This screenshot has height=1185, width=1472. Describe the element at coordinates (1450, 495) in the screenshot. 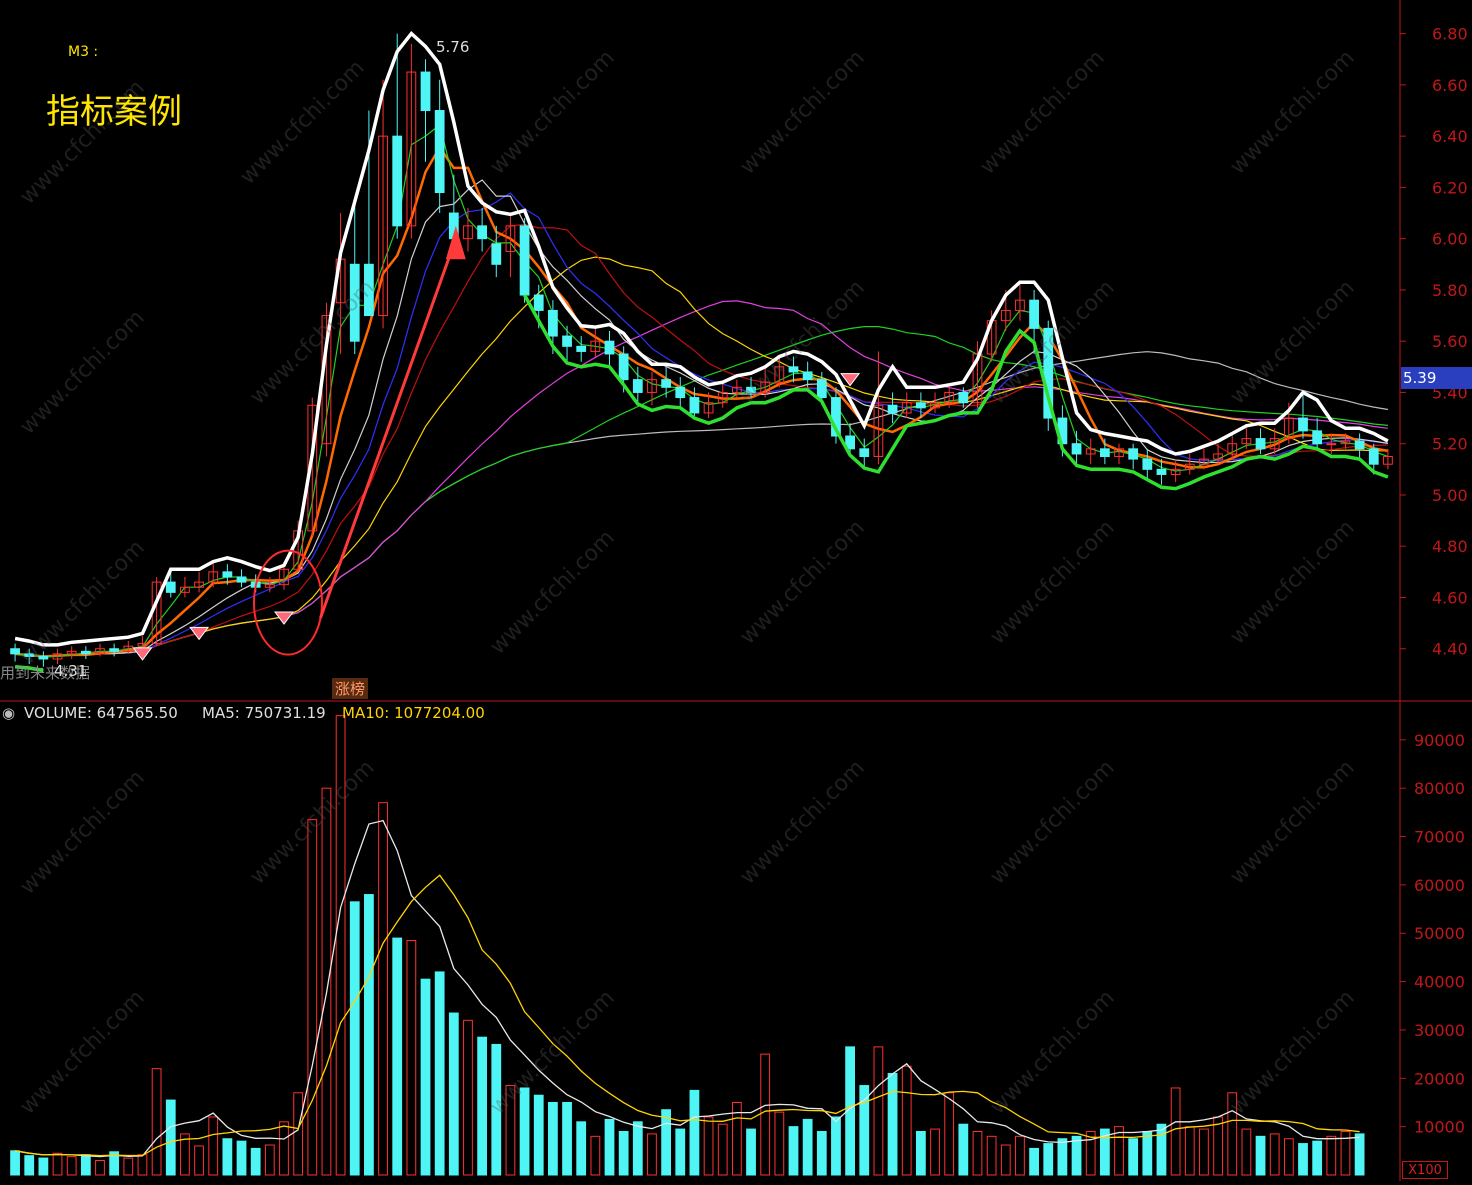

I see `price-tick-label: 5.00` at that location.